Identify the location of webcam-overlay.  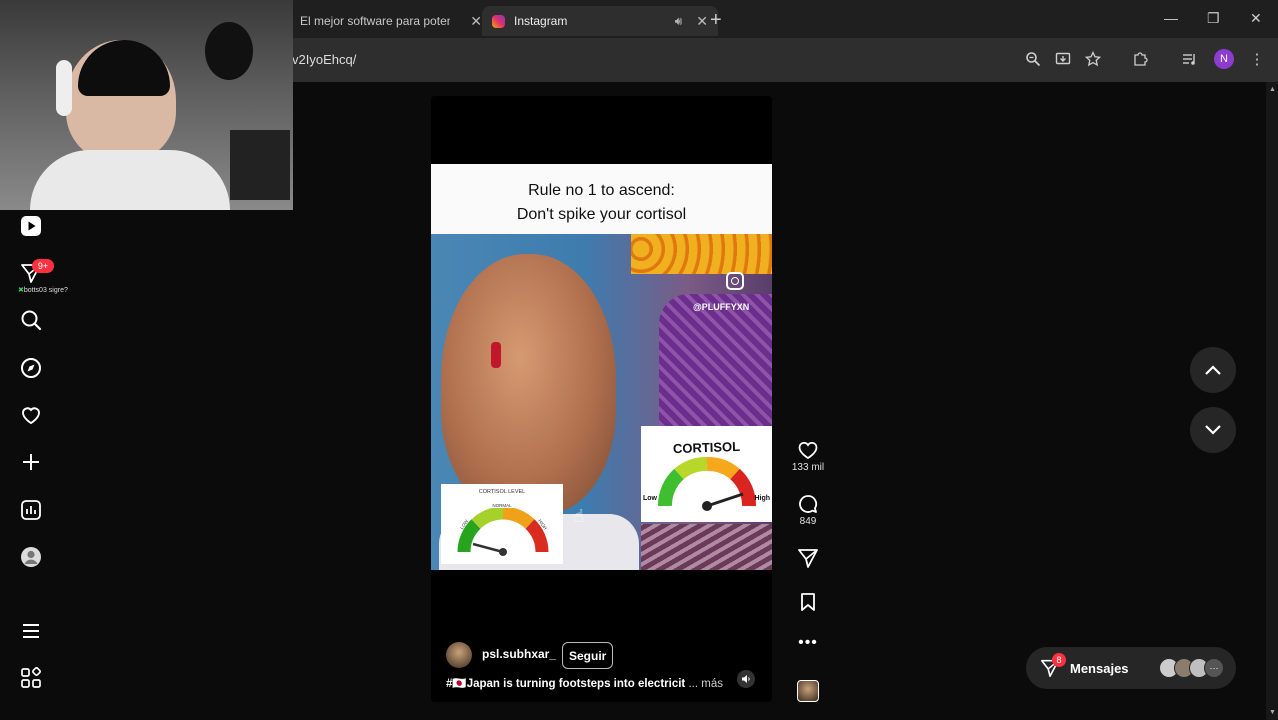
(146, 105).